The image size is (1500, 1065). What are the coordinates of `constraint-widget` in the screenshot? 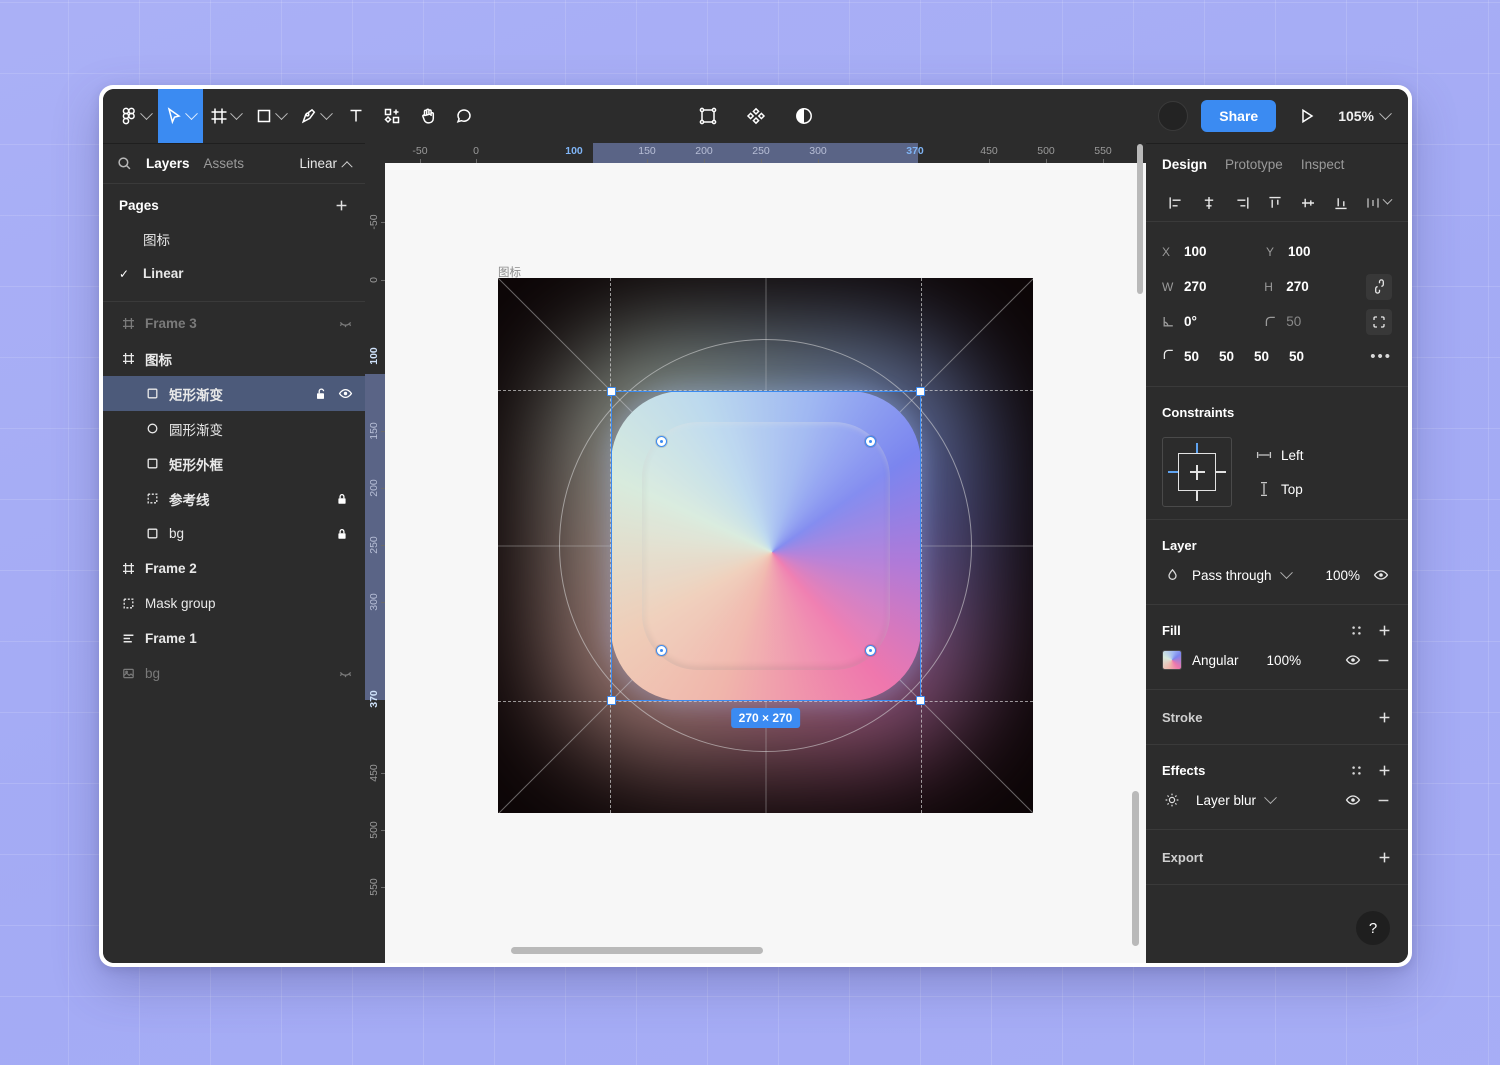 It's located at (1197, 472).